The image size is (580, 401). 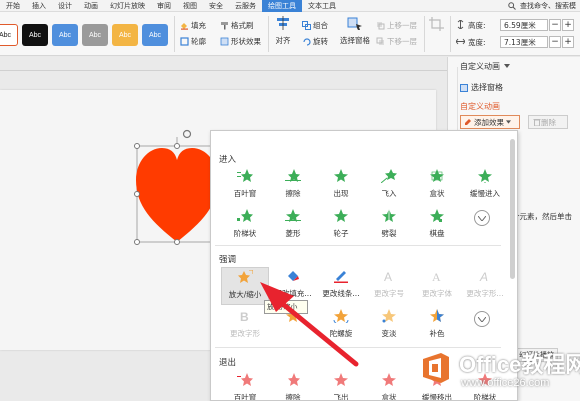 I want to click on menu-slideshow: 幻灯片放映, so click(x=127, y=6).